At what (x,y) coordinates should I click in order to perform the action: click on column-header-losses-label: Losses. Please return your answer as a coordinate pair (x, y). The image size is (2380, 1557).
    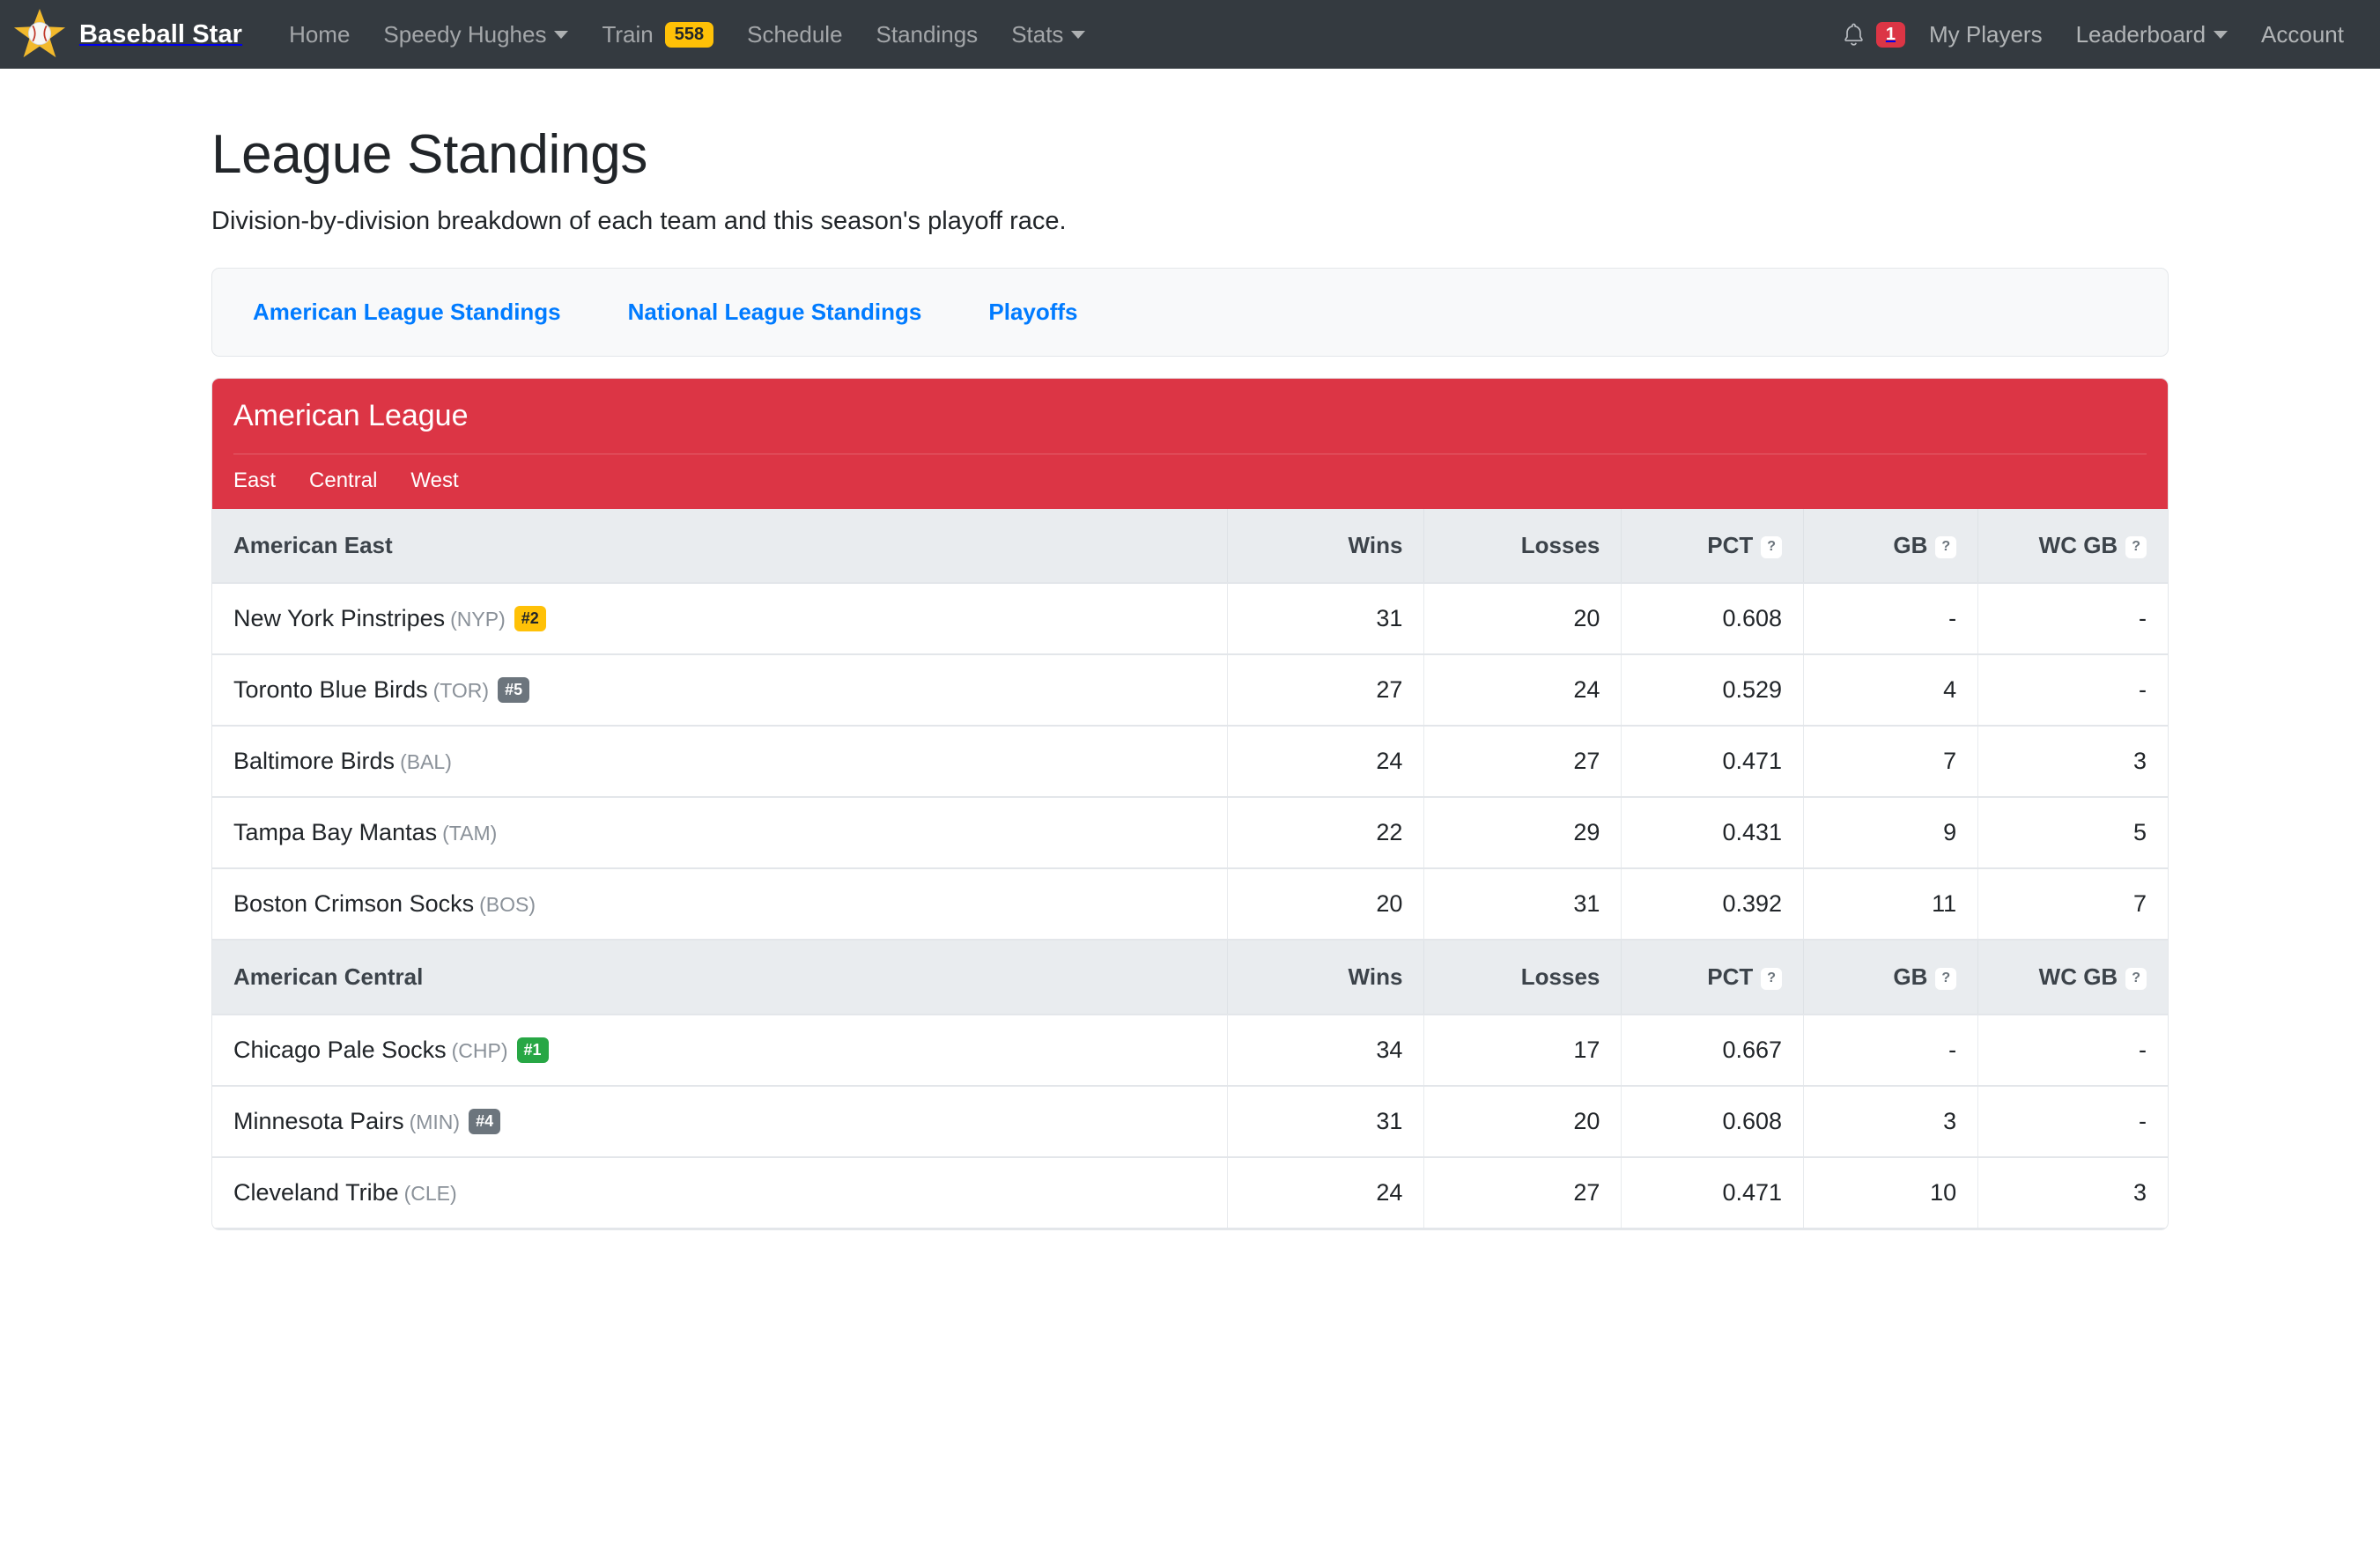
    Looking at the image, I should click on (1560, 545).